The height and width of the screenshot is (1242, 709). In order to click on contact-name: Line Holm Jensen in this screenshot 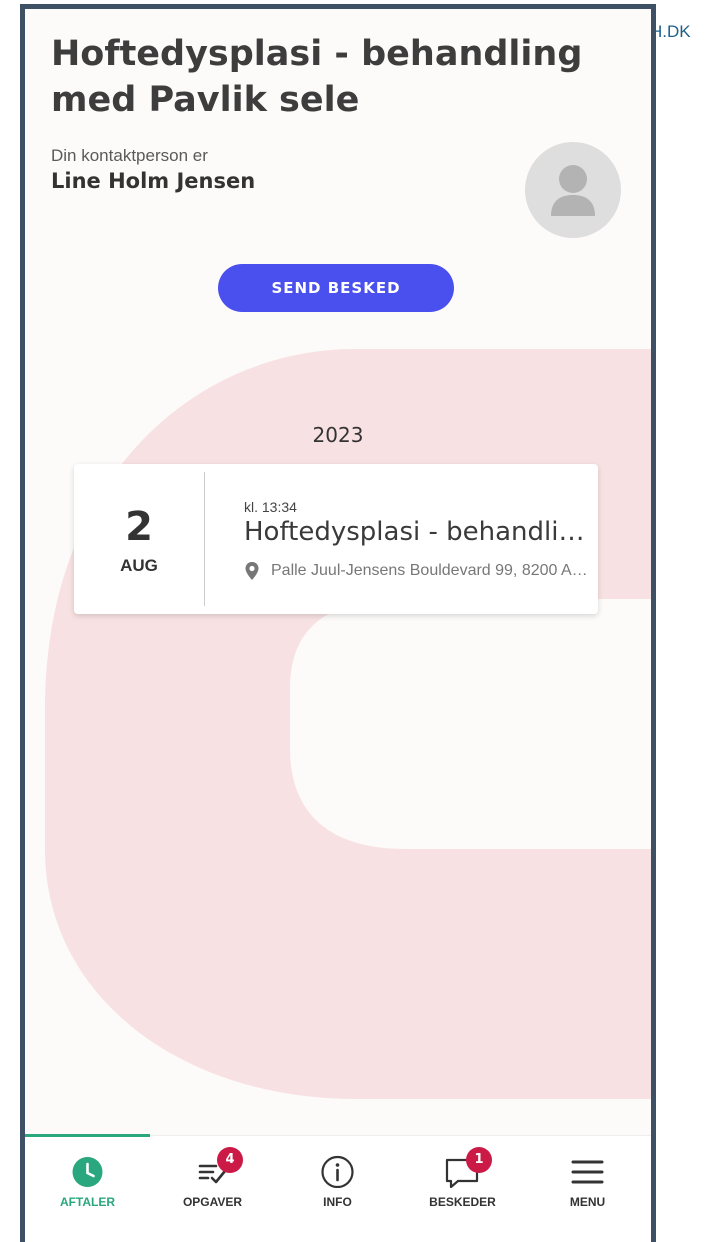, I will do `click(153, 181)`.